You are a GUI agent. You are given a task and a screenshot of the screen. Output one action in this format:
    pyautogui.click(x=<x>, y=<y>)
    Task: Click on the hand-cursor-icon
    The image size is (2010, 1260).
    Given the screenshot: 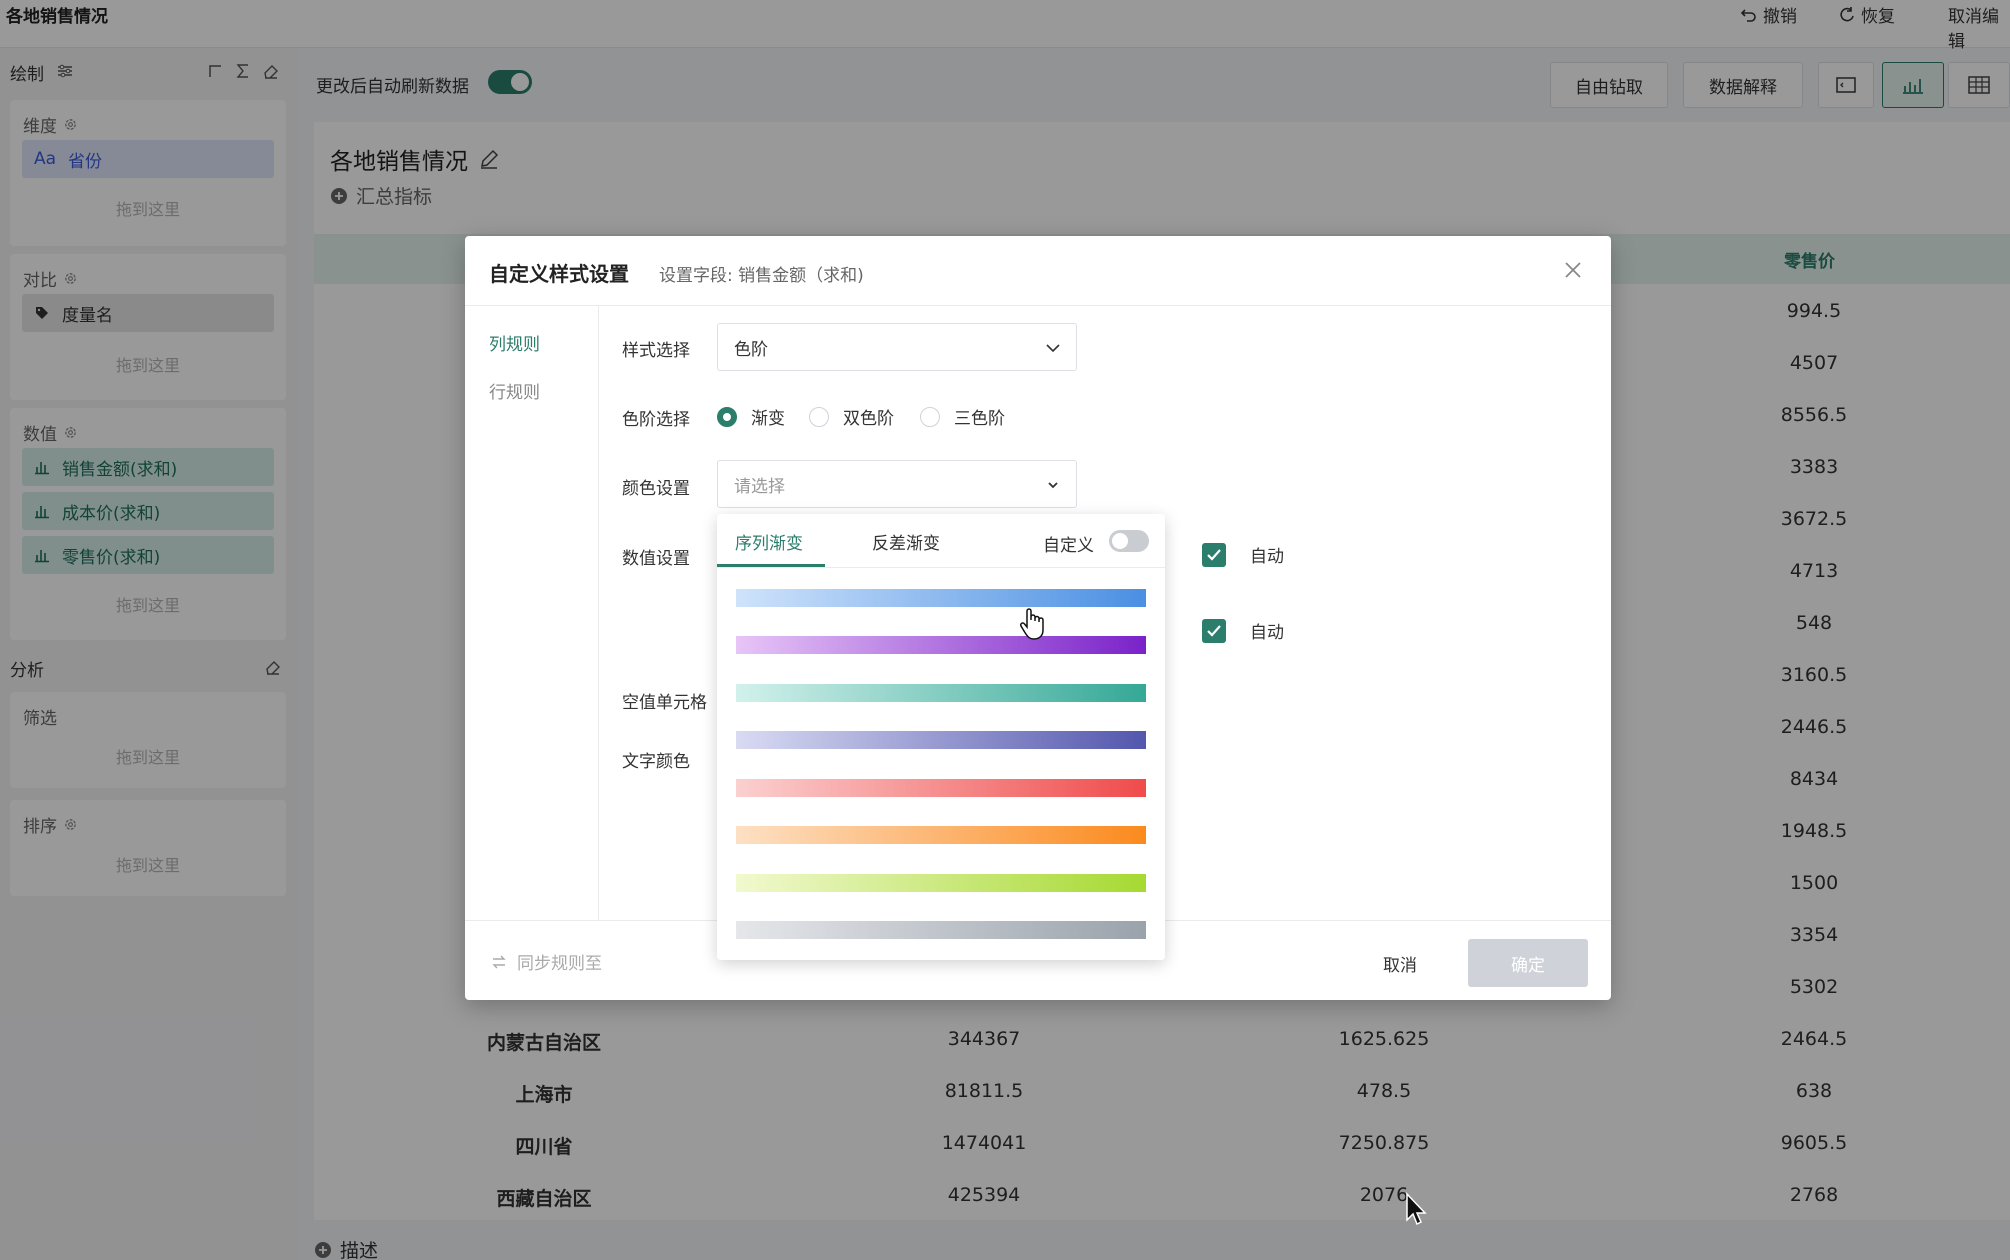 What is the action you would take?
    pyautogui.click(x=1032, y=624)
    